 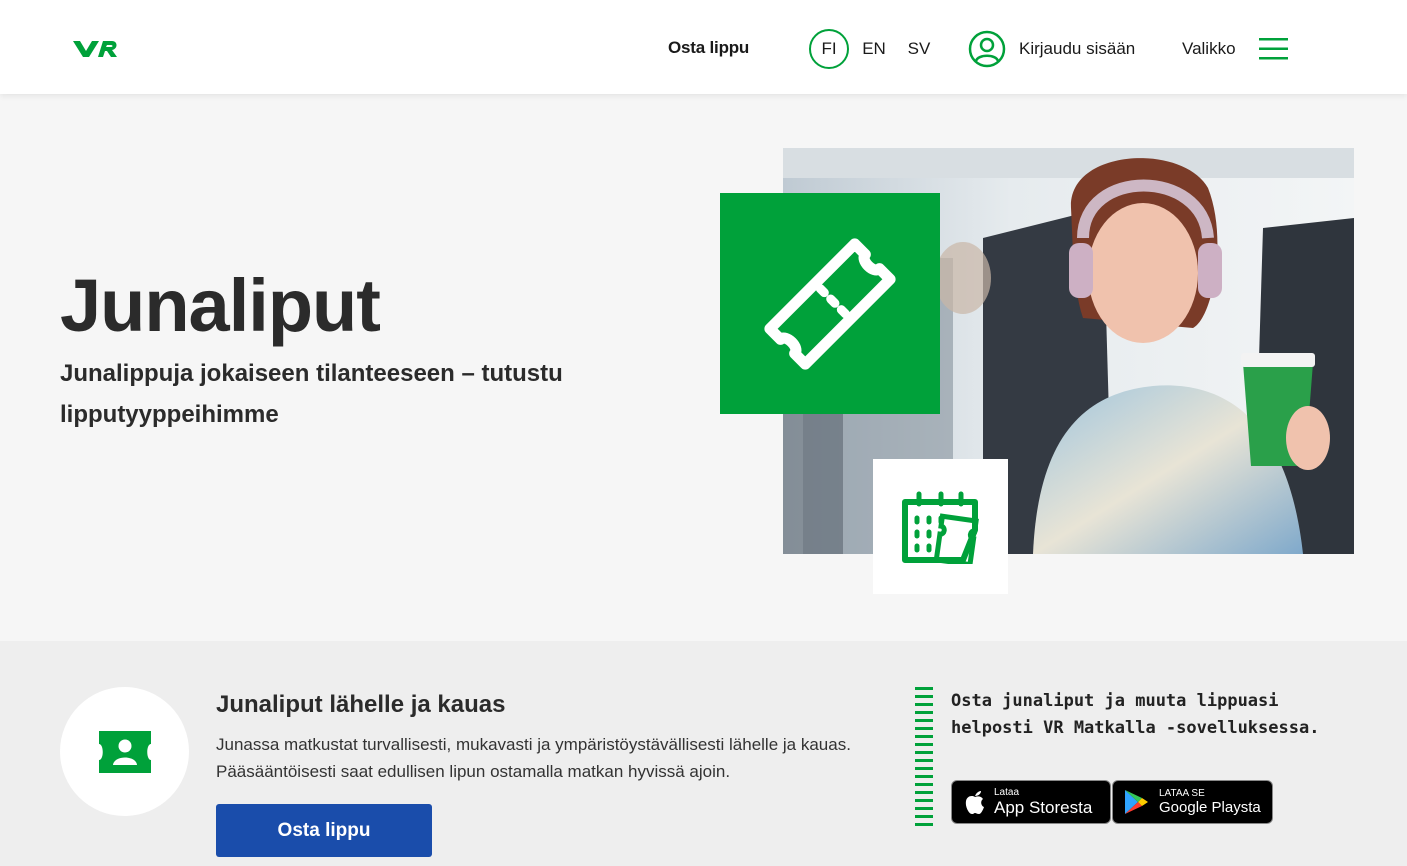 What do you see at coordinates (874, 49) in the screenshot?
I see `language-en: EN` at bounding box center [874, 49].